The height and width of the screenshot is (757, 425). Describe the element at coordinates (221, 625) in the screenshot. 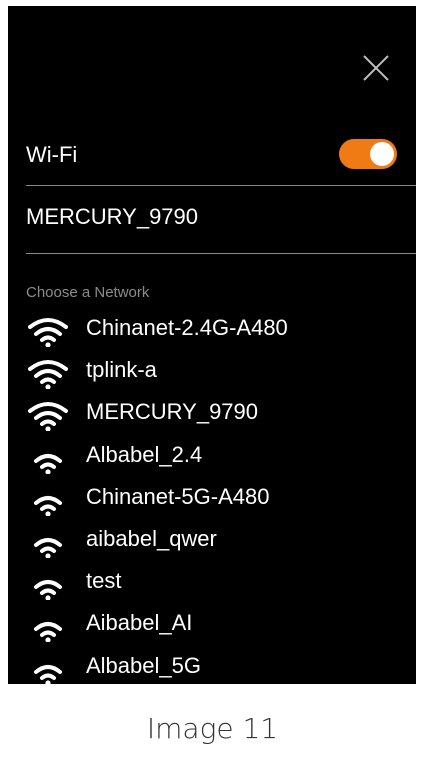

I see `network-item: Aibabel_AI` at that location.